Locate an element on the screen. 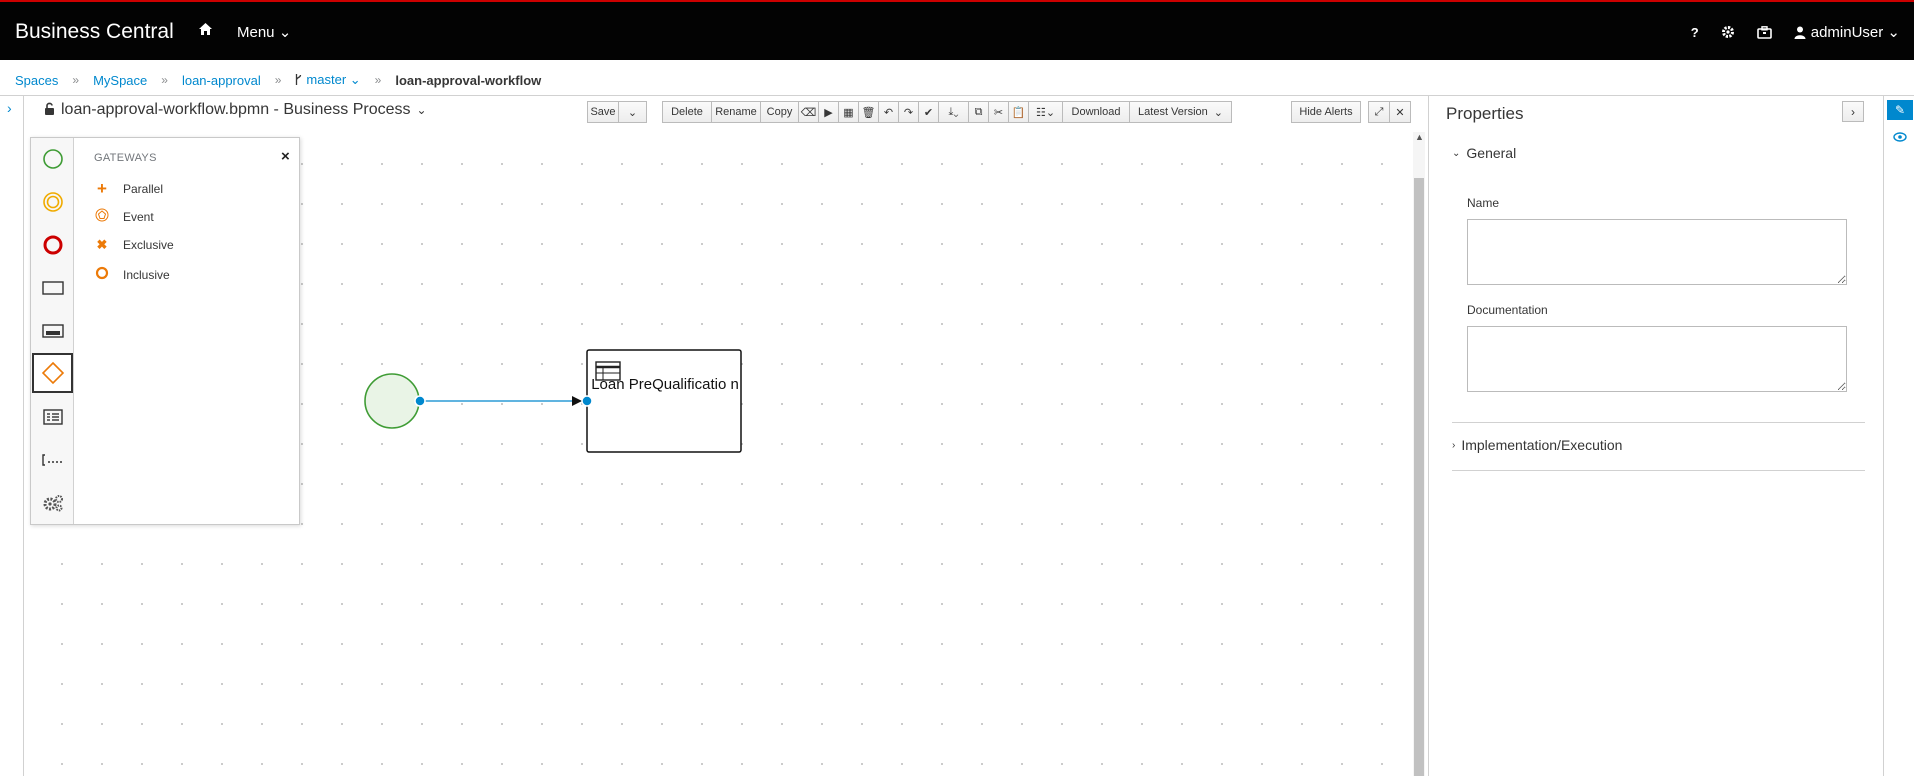 This screenshot has height=776, width=1914. close-icon: × is located at coordinates (285, 156).